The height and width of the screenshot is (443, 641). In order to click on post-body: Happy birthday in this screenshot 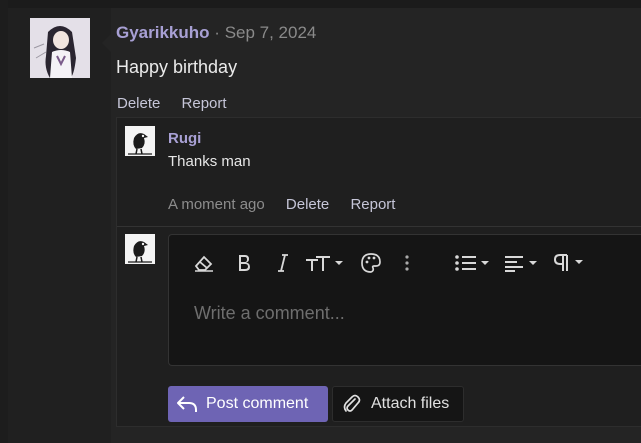, I will do `click(177, 67)`.